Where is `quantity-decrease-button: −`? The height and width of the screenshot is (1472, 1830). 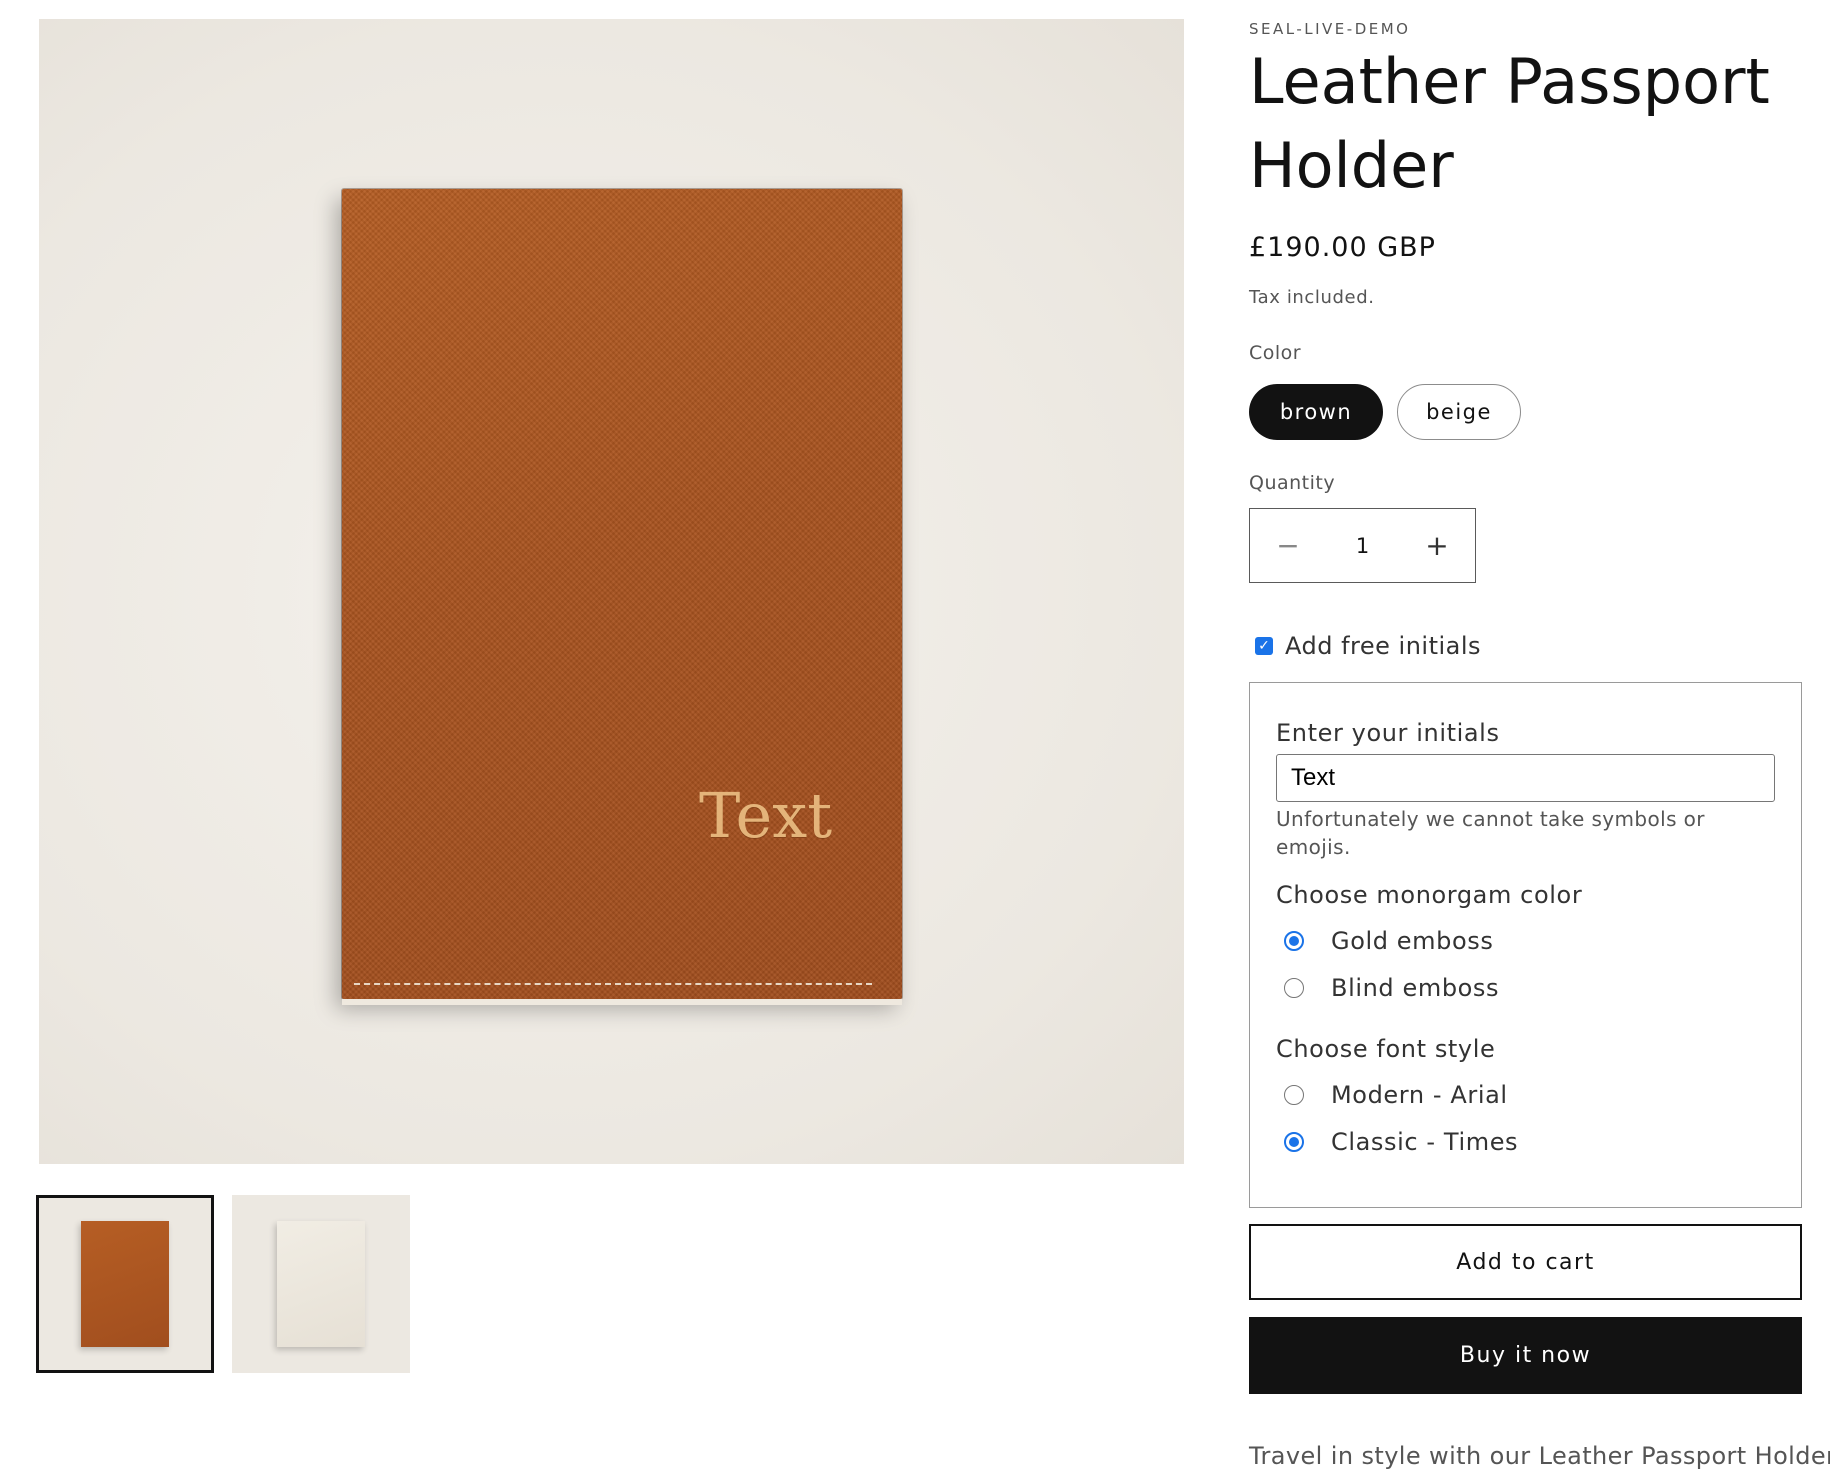
quantity-decrease-button: − is located at coordinates (1288, 545).